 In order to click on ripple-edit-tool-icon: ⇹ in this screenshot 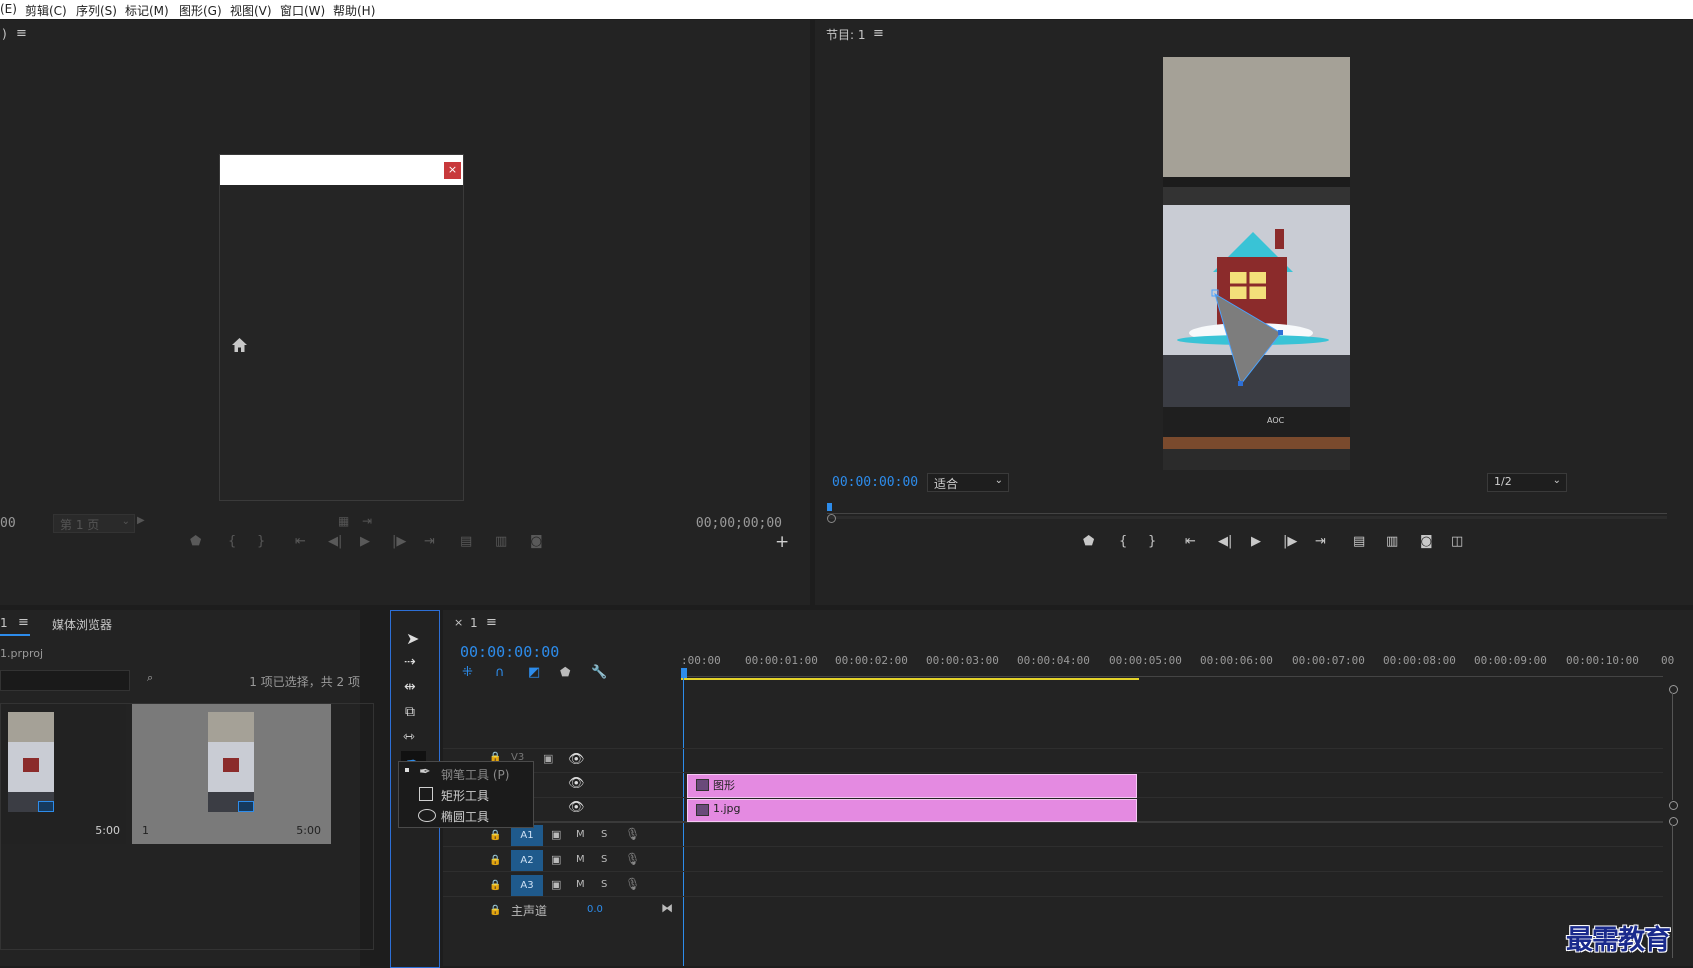, I will do `click(410, 687)`.